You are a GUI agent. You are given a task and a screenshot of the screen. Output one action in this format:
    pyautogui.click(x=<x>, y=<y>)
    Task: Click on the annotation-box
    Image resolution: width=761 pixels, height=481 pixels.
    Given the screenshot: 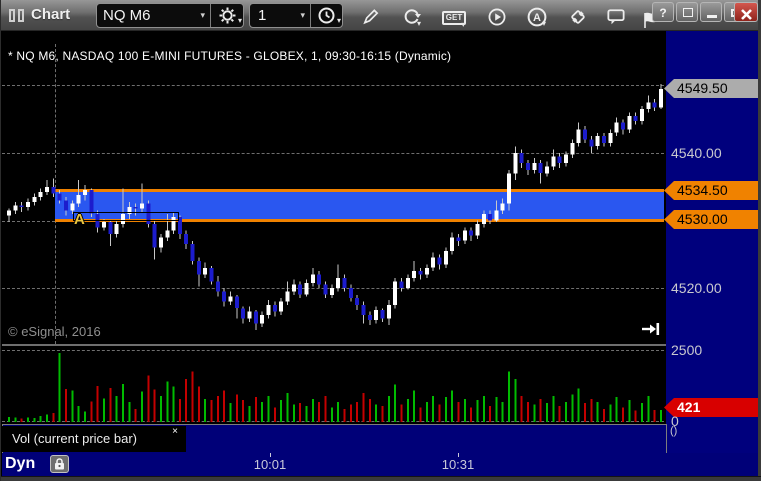 What is the action you would take?
    pyautogui.click(x=126, y=216)
    